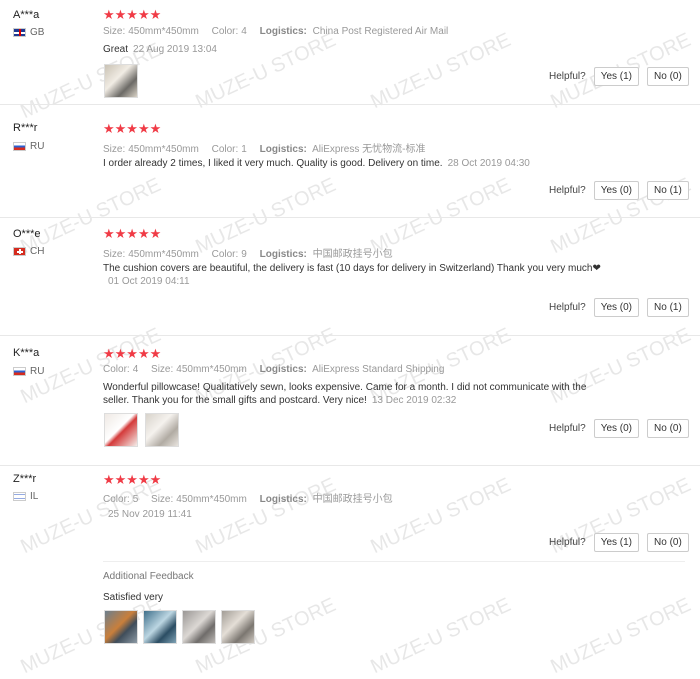  What do you see at coordinates (175, 49) in the screenshot?
I see `review-date: 22 Aug 2019 13:04` at bounding box center [175, 49].